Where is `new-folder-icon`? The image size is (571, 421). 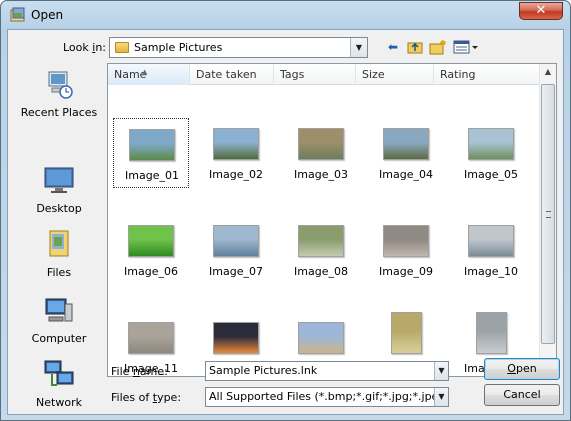 new-folder-icon is located at coordinates (438, 47).